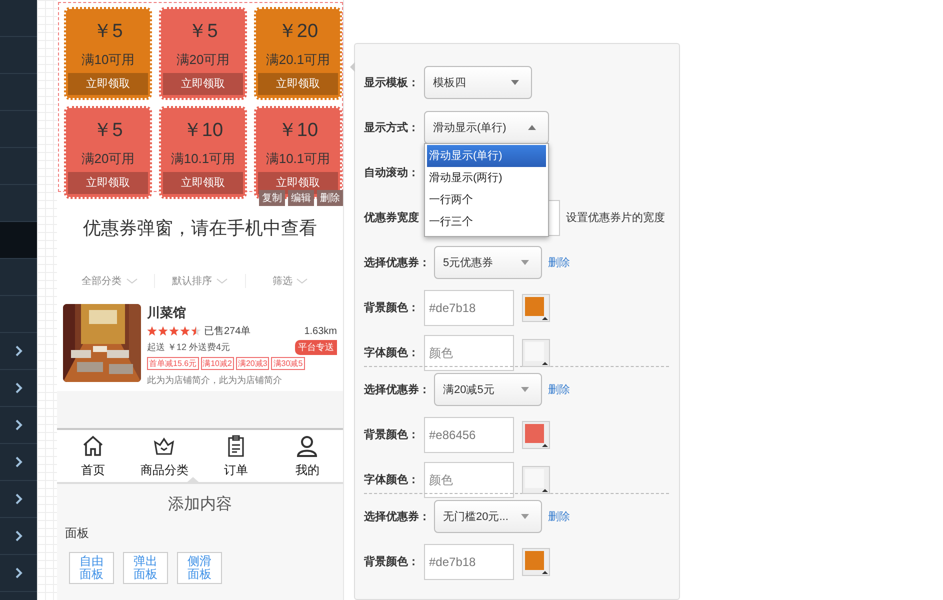 Image resolution: width=943 pixels, height=600 pixels. I want to click on coupon-amount: ￥20, so click(298, 32).